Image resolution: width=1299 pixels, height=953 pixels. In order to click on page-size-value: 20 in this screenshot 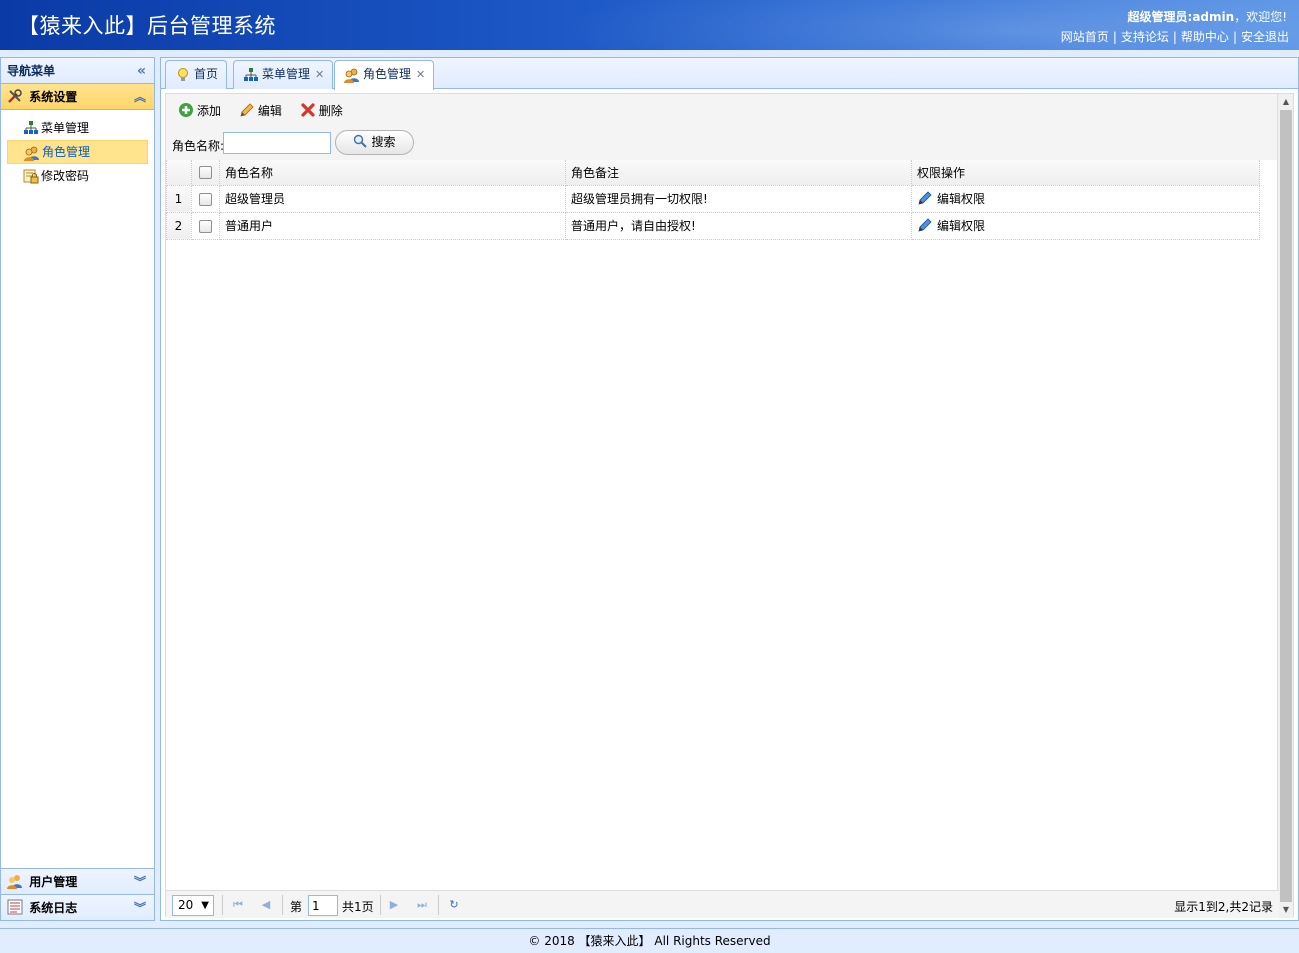, I will do `click(186, 905)`.